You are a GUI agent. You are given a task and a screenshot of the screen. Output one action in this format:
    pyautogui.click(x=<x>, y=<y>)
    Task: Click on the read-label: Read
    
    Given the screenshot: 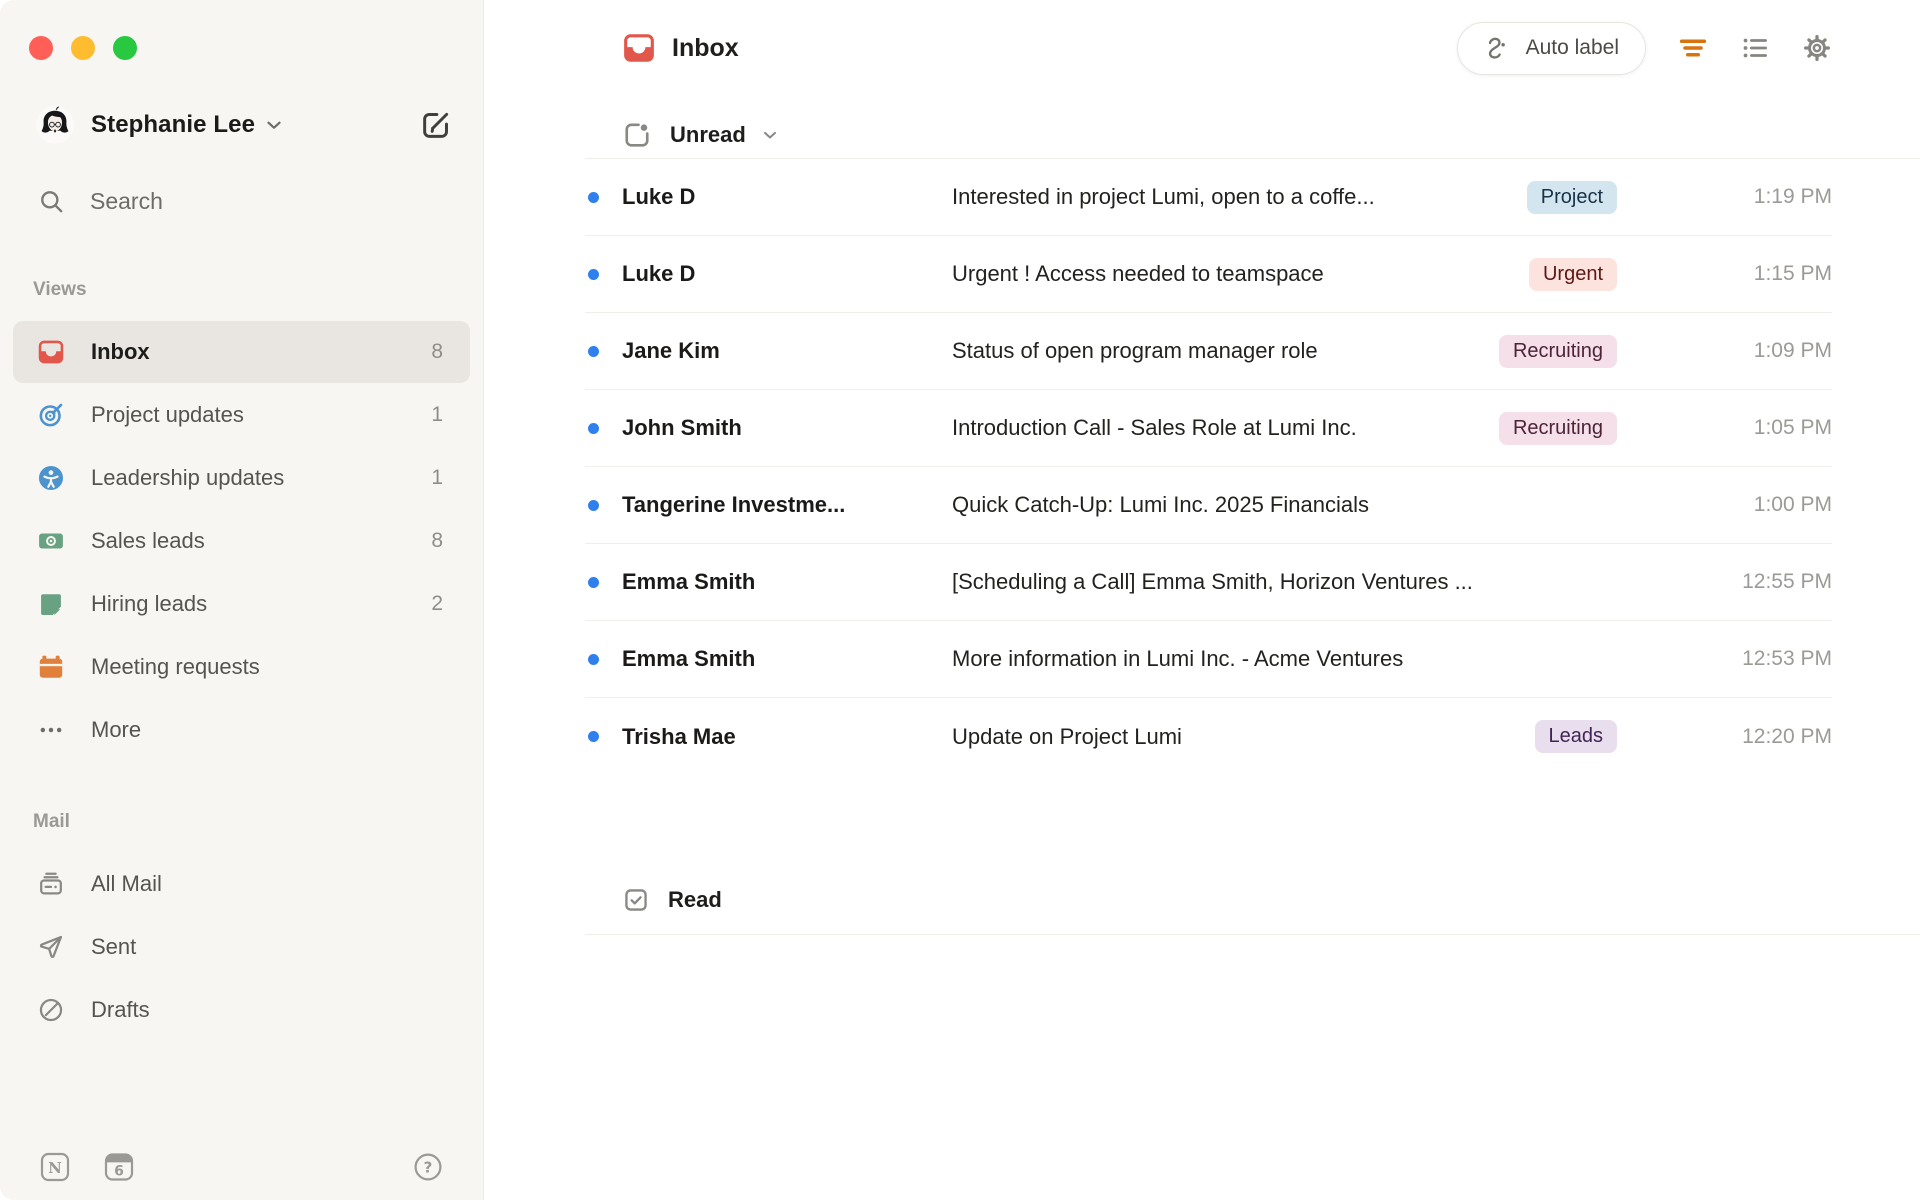 What is the action you would take?
    pyautogui.click(x=695, y=899)
    